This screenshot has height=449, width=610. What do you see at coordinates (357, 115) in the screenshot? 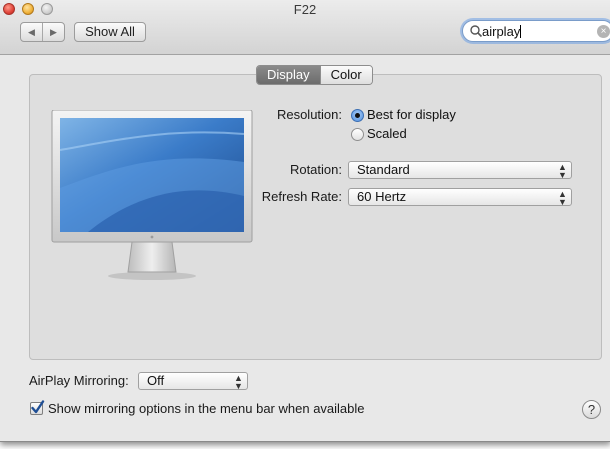
I see `radio-best-for-display` at bounding box center [357, 115].